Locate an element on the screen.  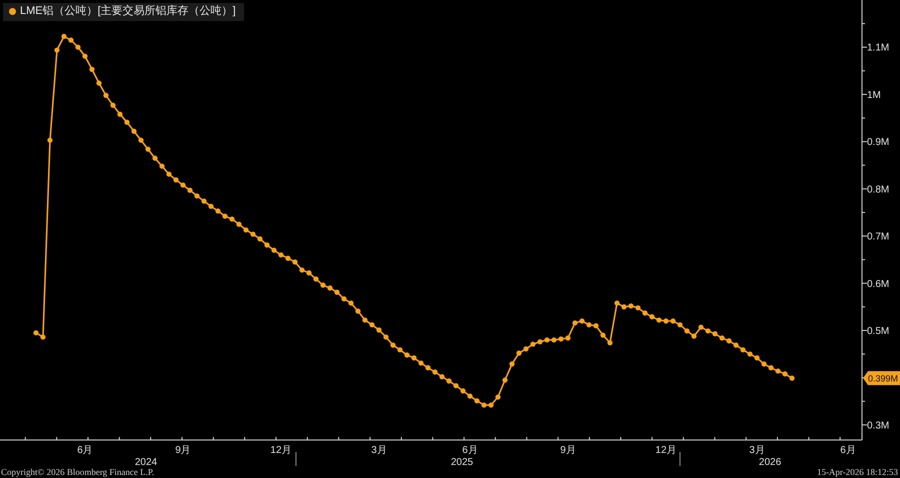
axis-label: 0.9M is located at coordinates (878, 142).